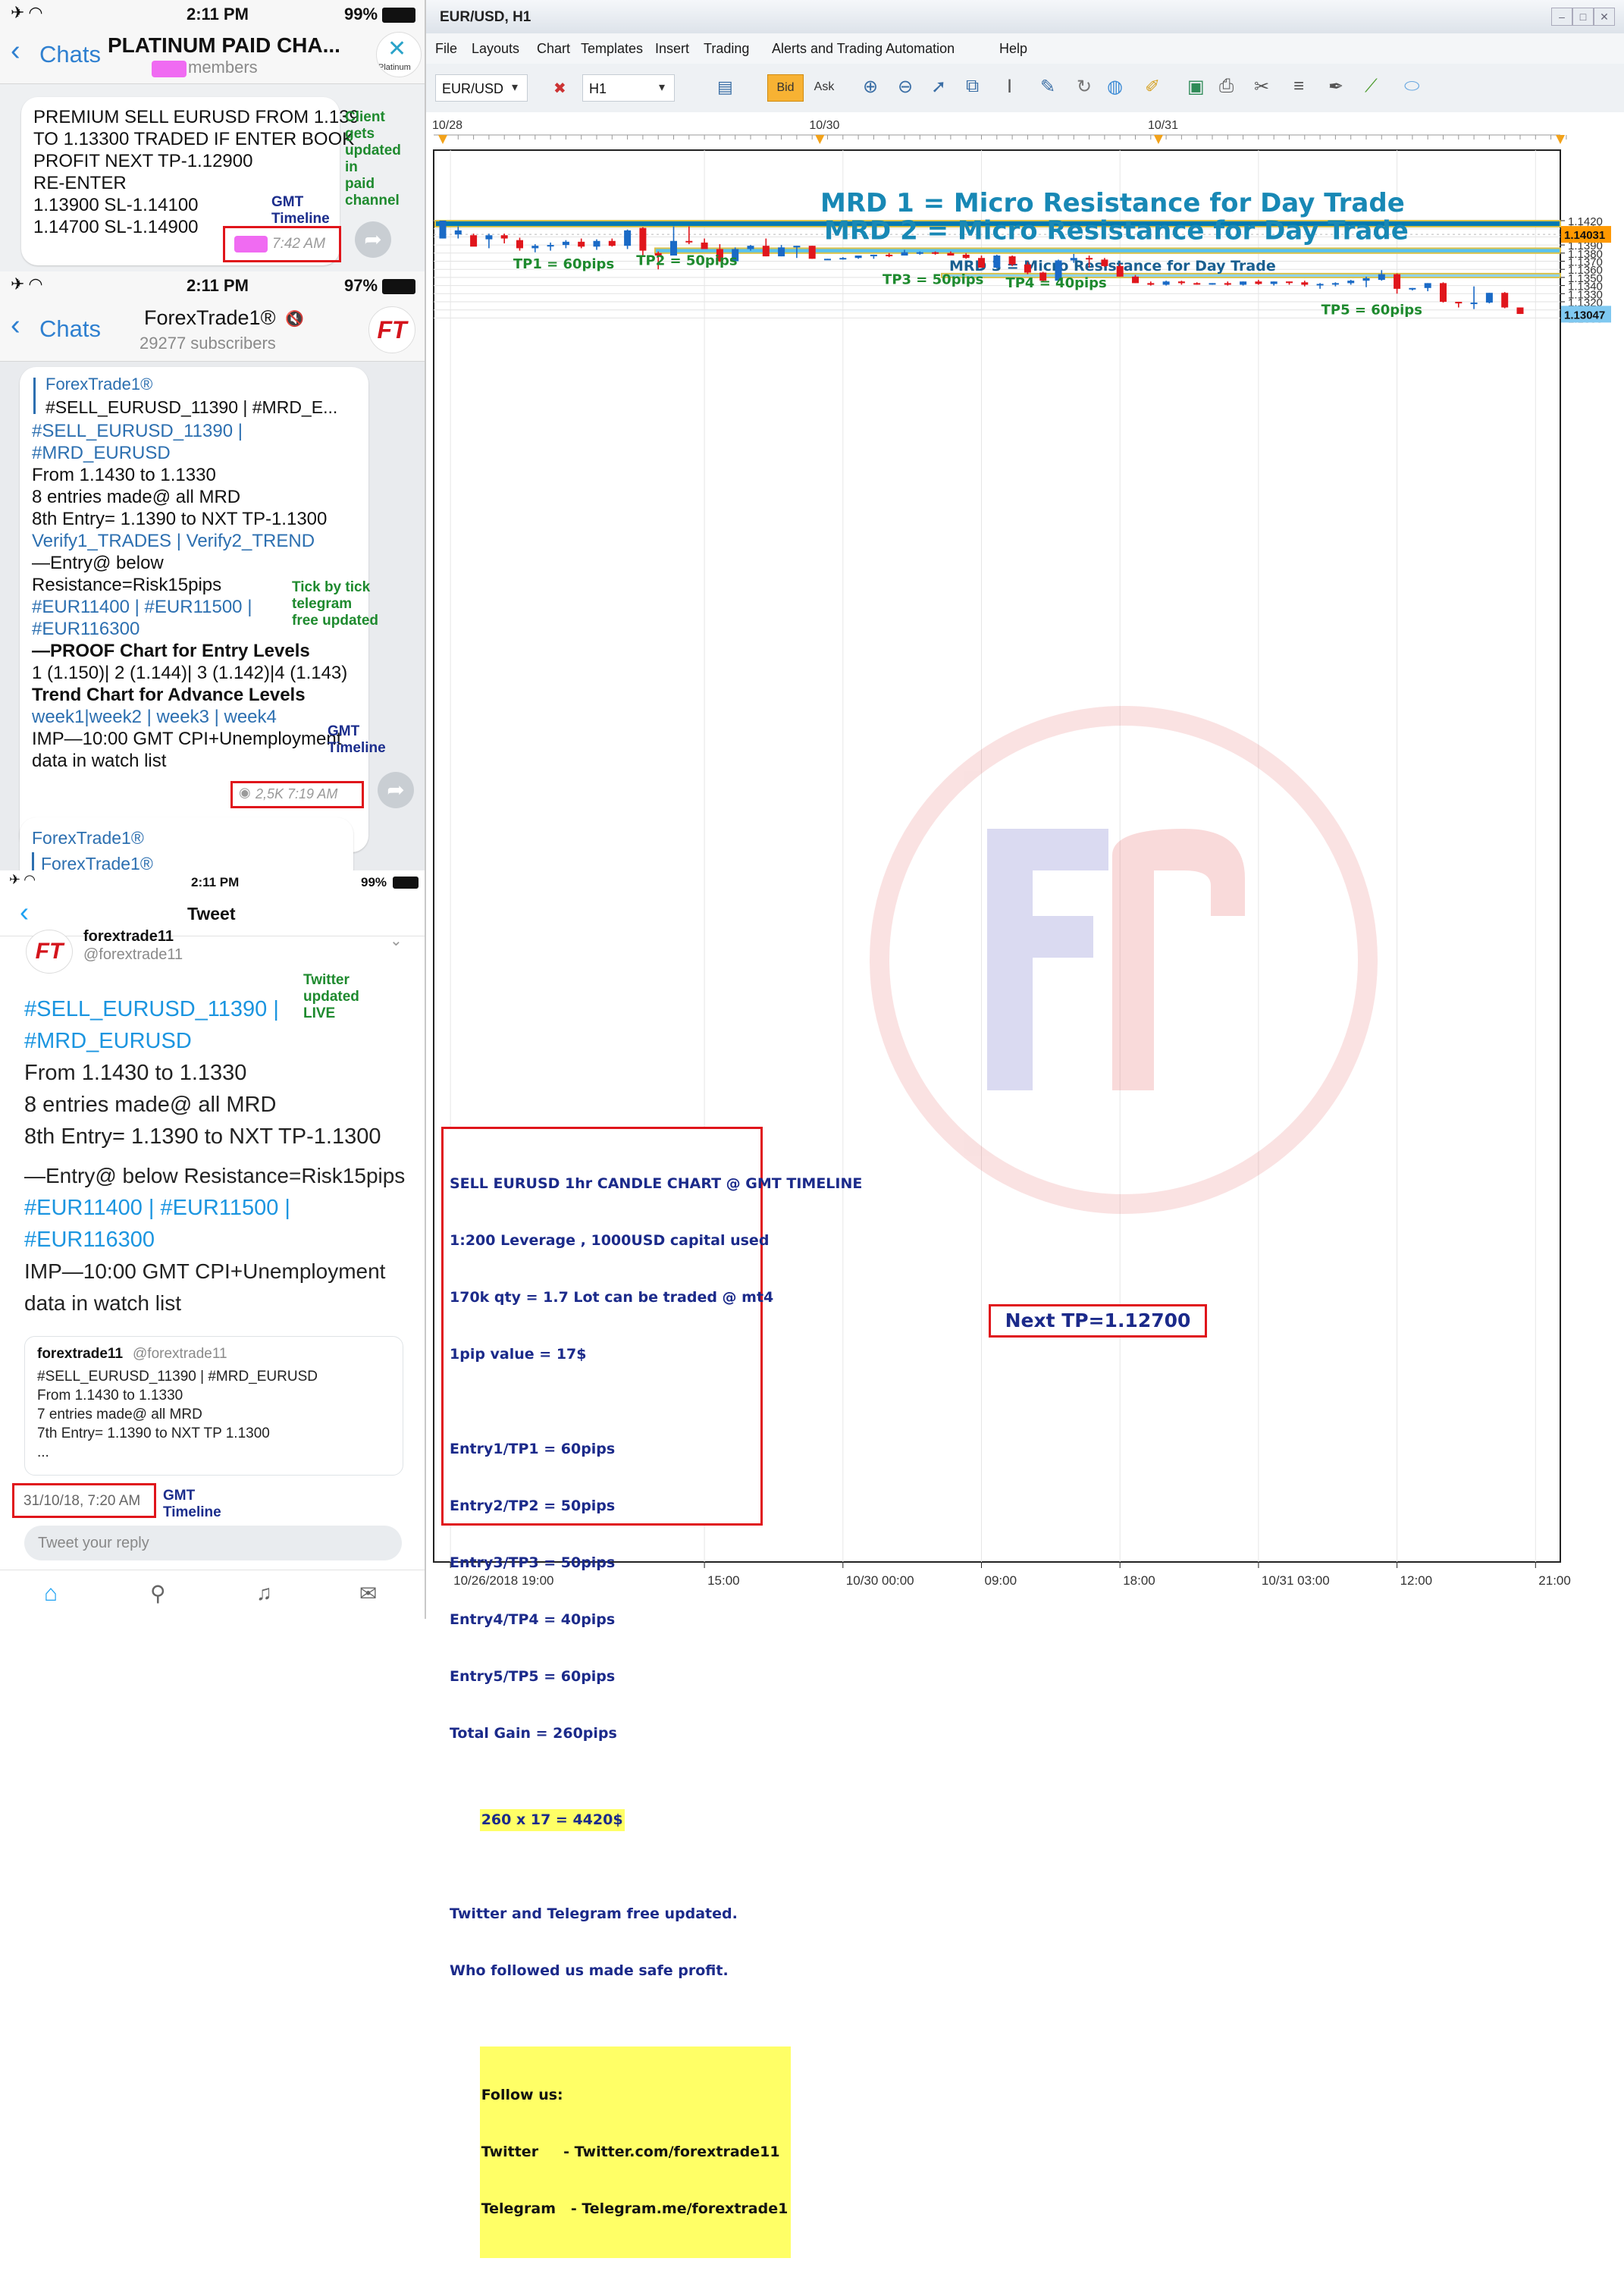 Image resolution: width=1624 pixels, height=2277 pixels. I want to click on member-count-redacted, so click(169, 69).